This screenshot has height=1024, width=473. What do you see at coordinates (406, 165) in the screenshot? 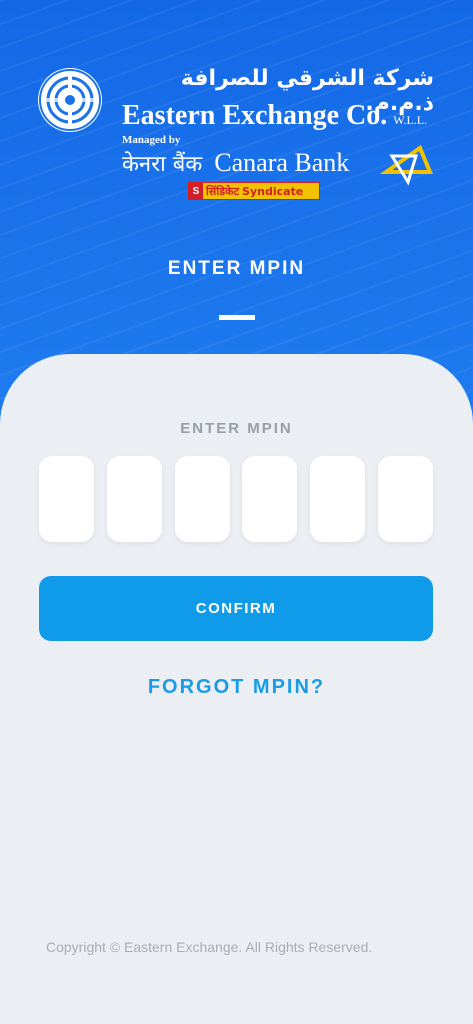
I see `canara-bank-logo-icon` at bounding box center [406, 165].